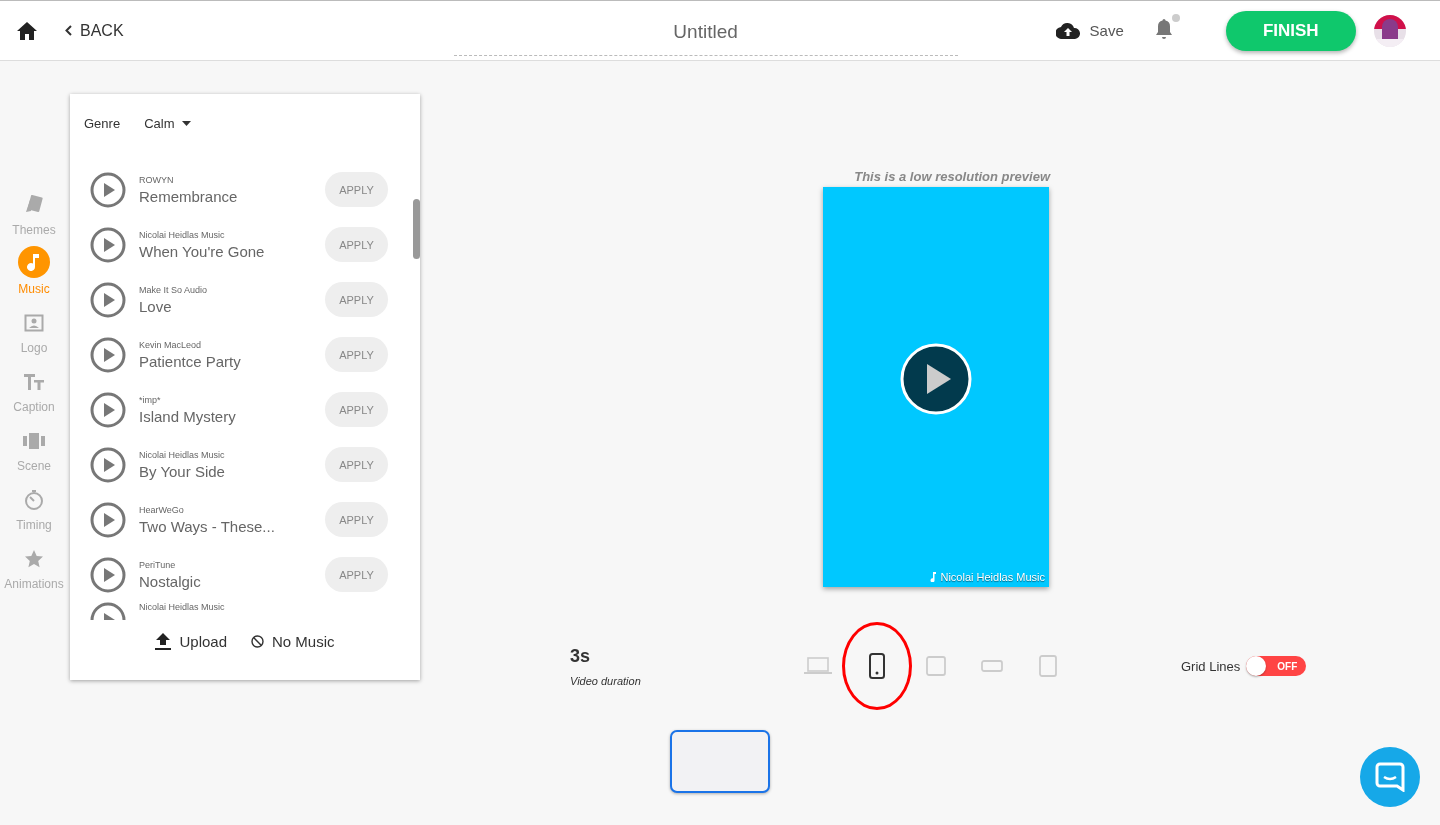  Describe the element at coordinates (34, 515) in the screenshot. I see `sidebar-item: Timing` at that location.